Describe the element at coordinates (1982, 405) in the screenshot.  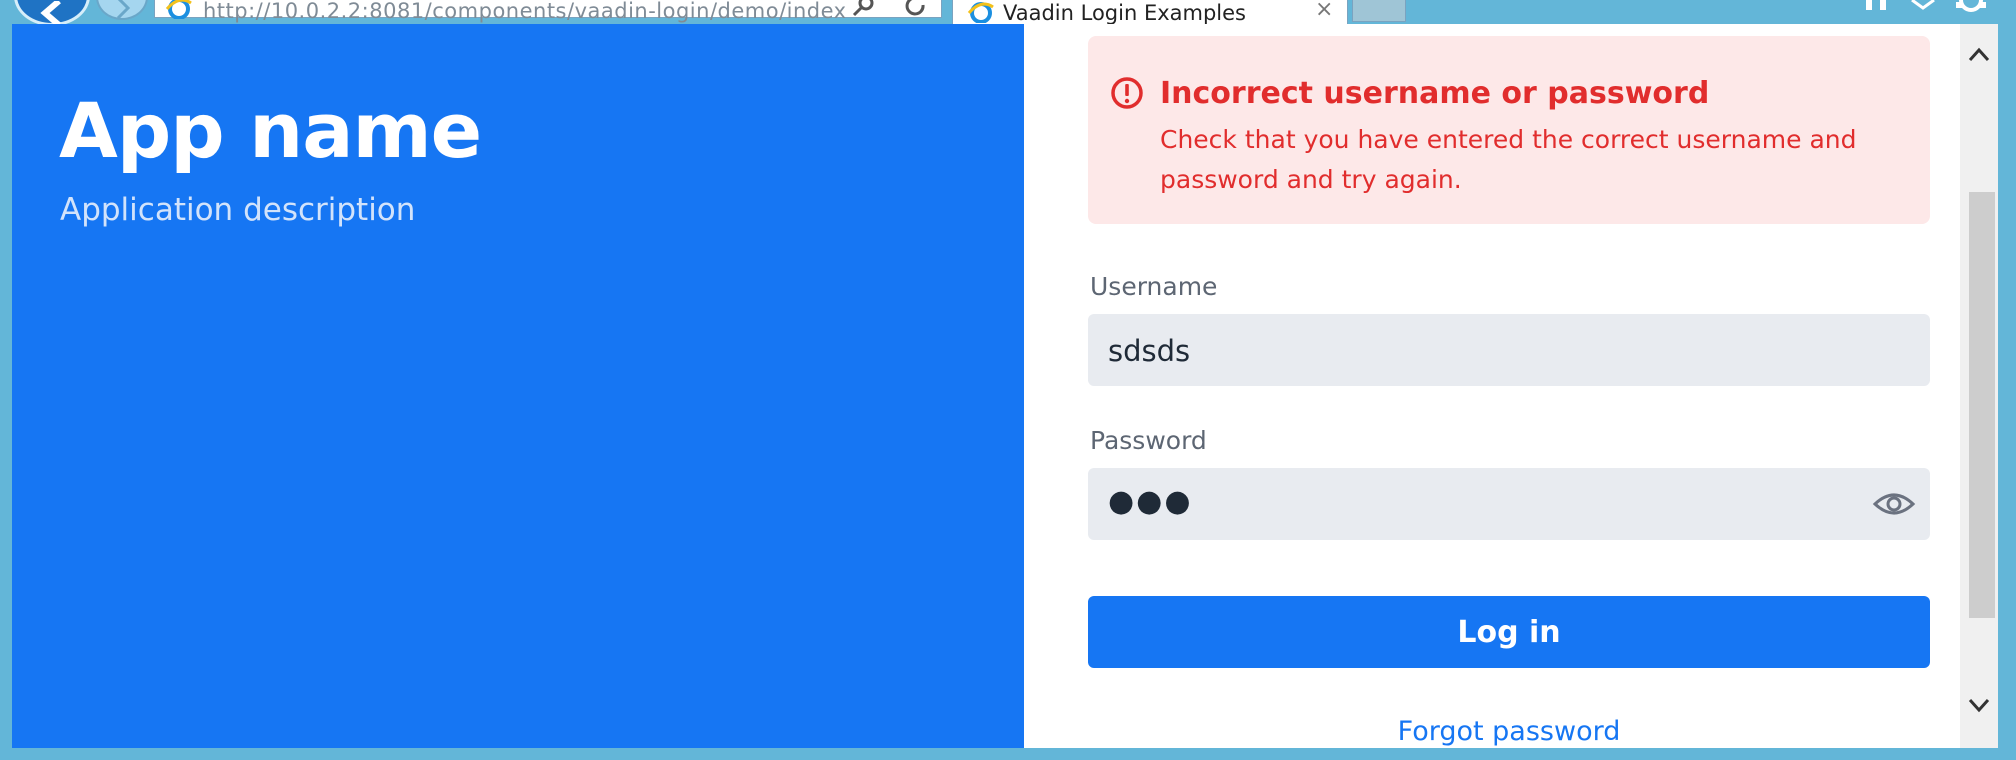
I see `scrollbar-thumb` at that location.